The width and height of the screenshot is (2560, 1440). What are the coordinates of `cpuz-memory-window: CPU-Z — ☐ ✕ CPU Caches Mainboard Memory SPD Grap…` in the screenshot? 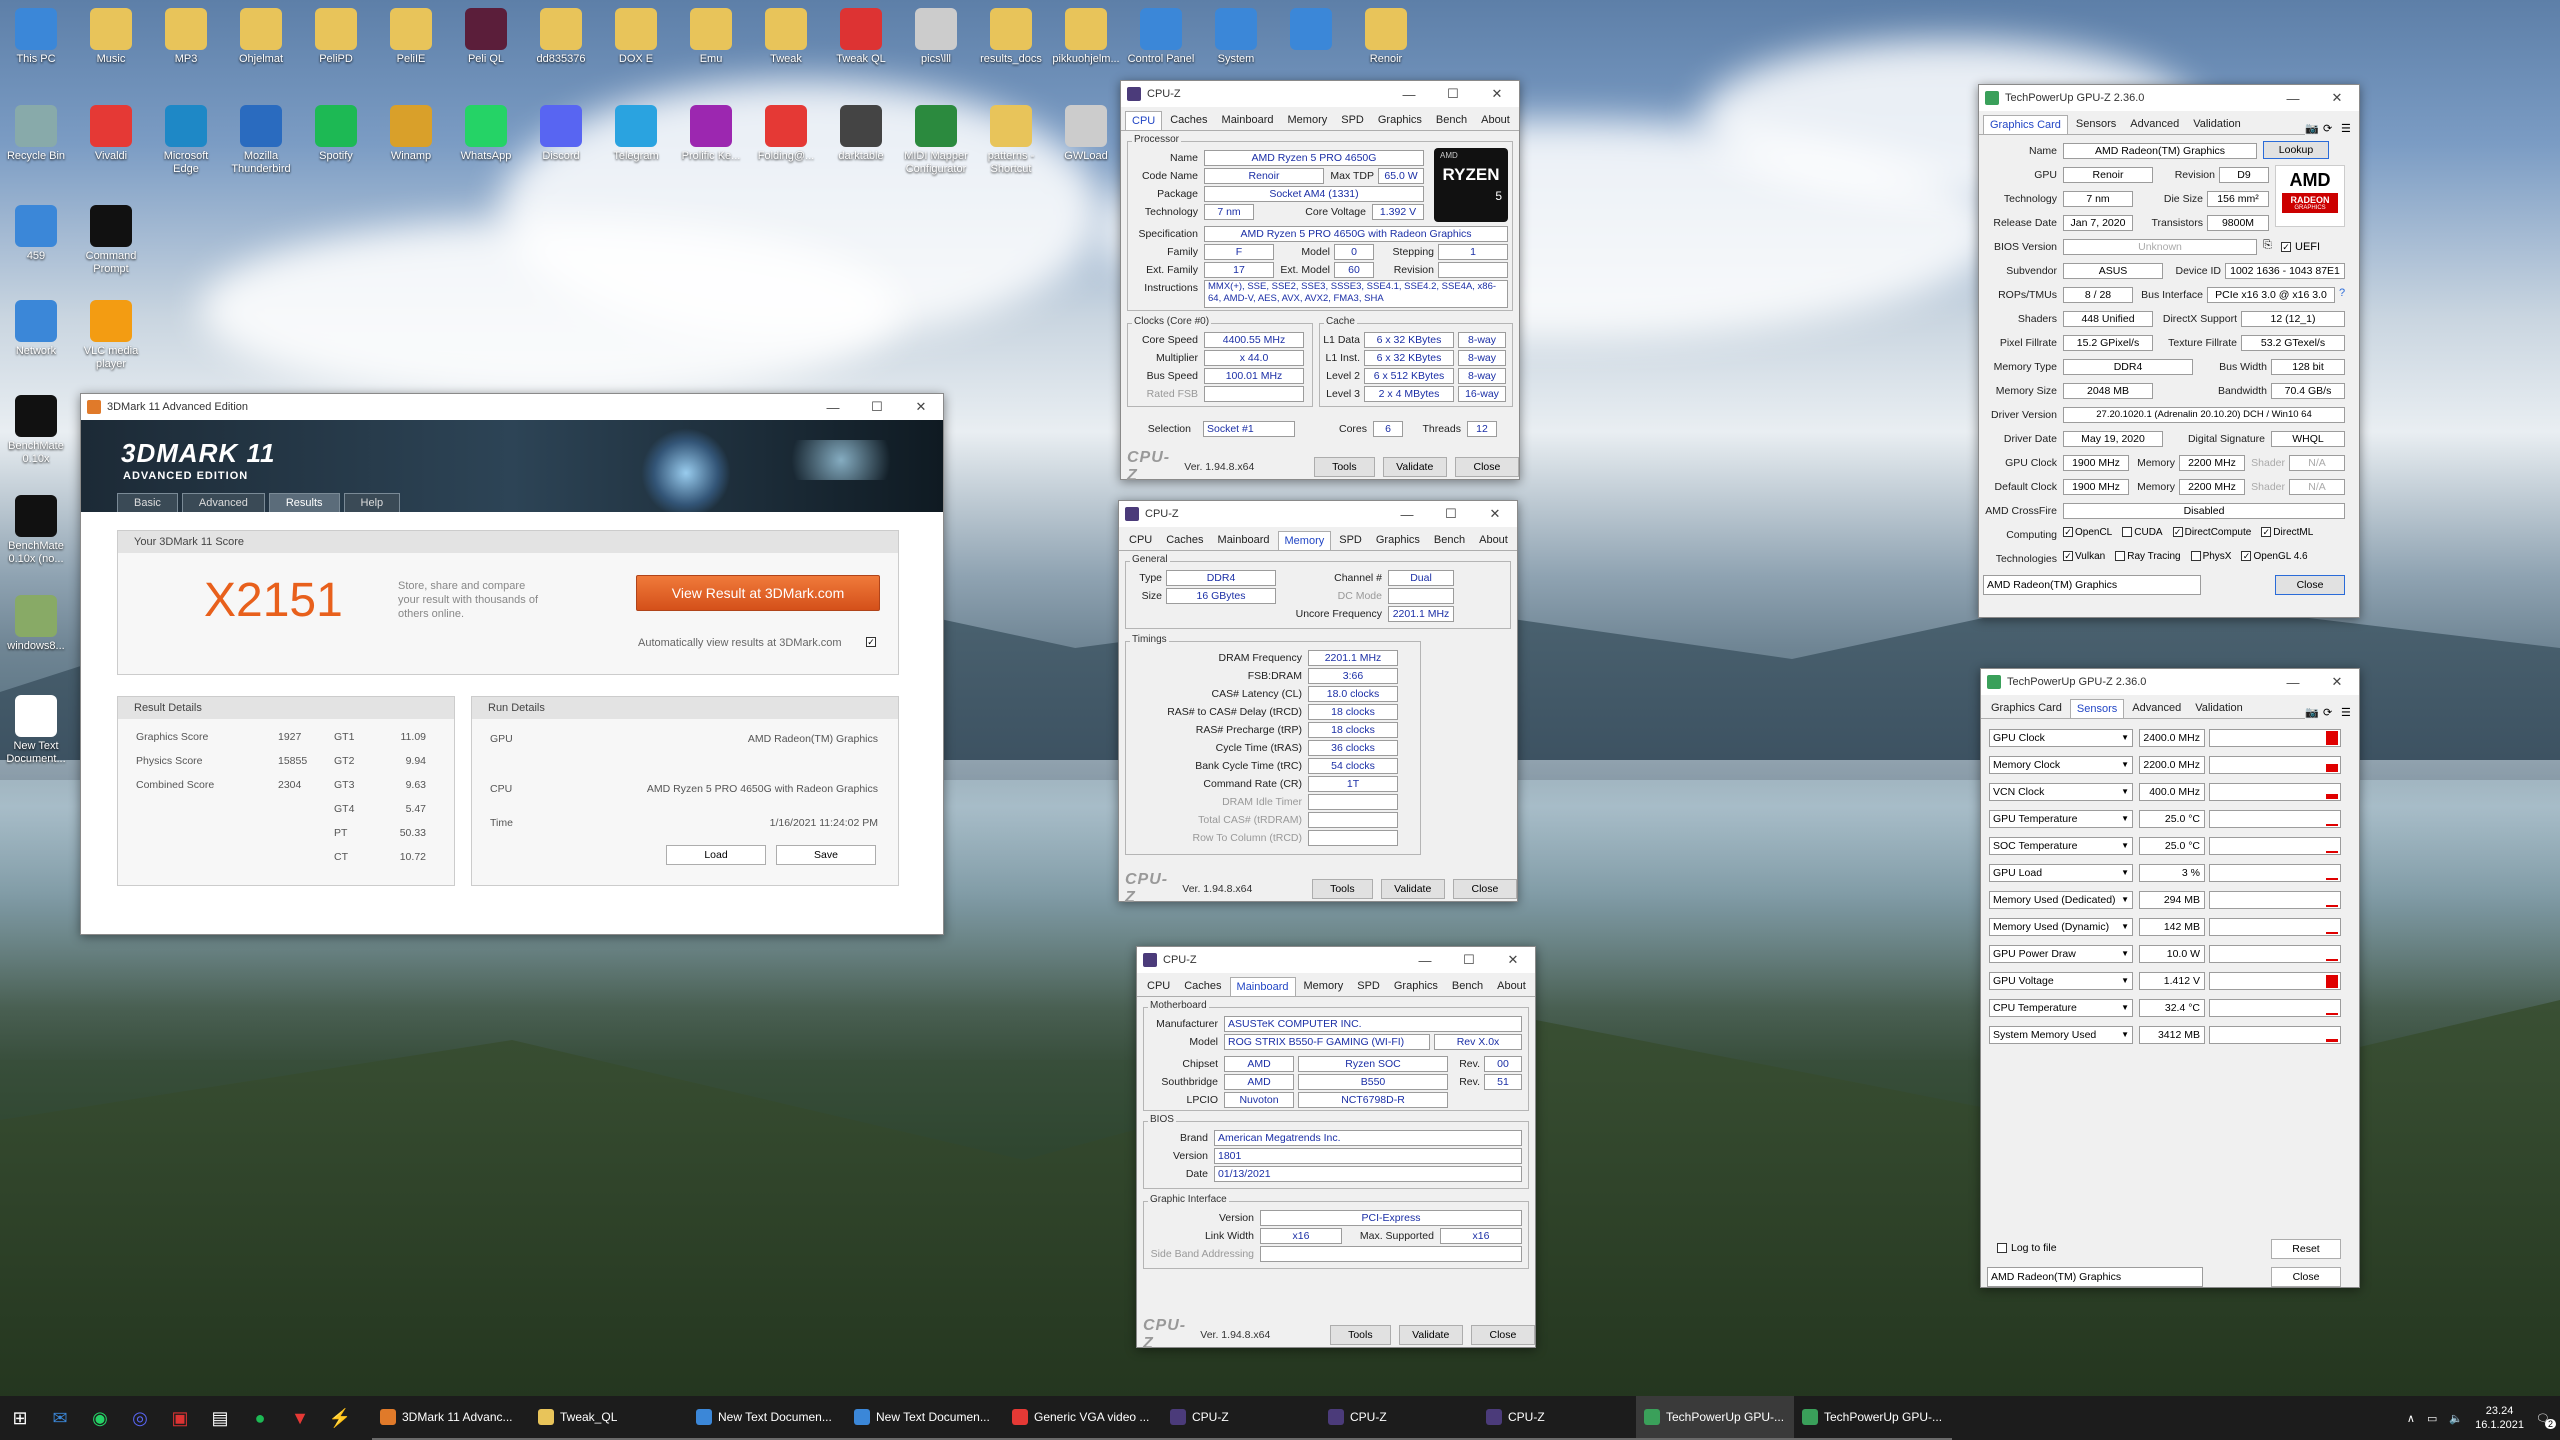 It's located at (1318, 703).